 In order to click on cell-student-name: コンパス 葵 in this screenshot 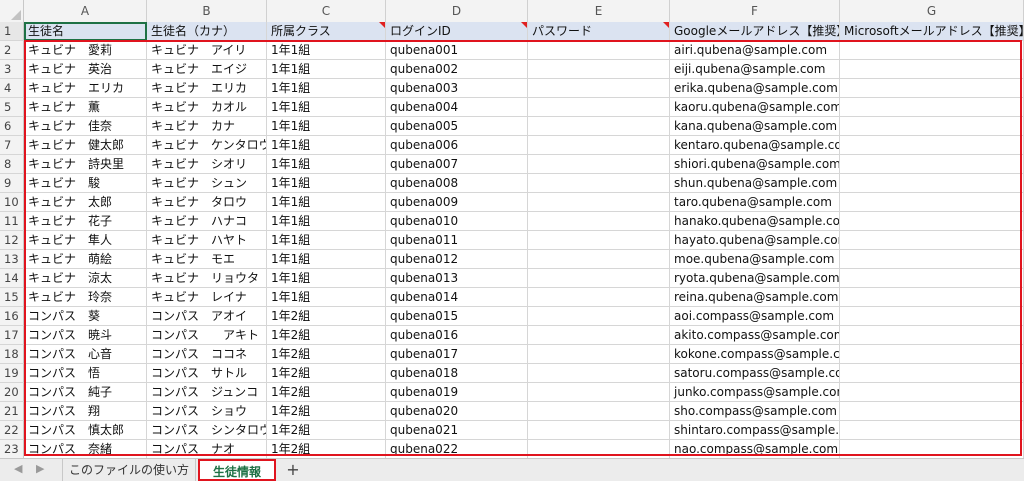, I will do `click(85, 316)`.